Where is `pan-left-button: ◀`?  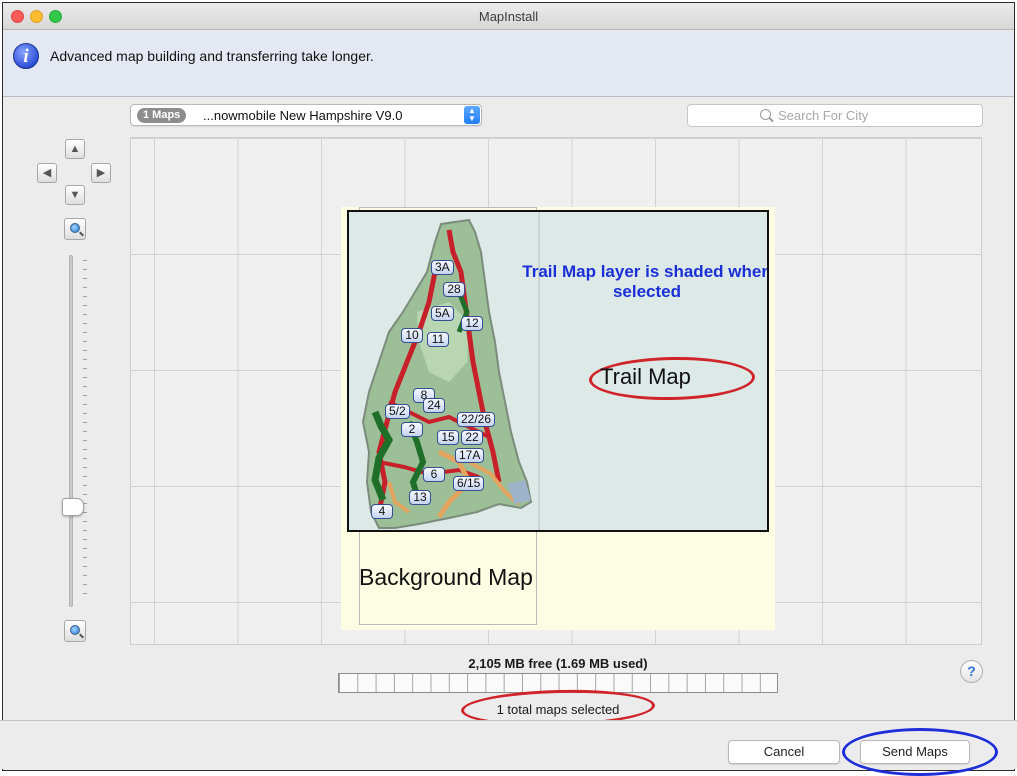
pan-left-button: ◀ is located at coordinates (47, 173).